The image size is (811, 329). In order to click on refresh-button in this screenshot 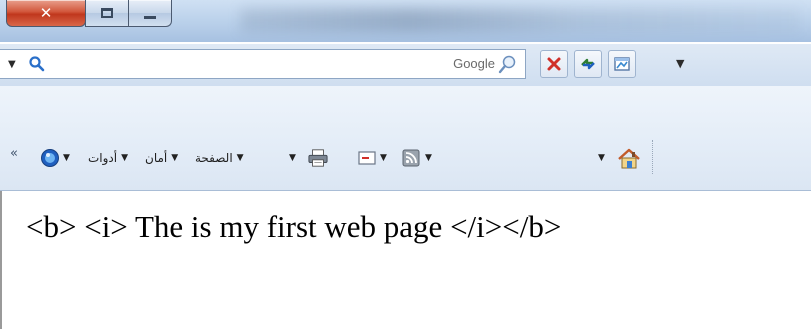, I will do `click(588, 64)`.